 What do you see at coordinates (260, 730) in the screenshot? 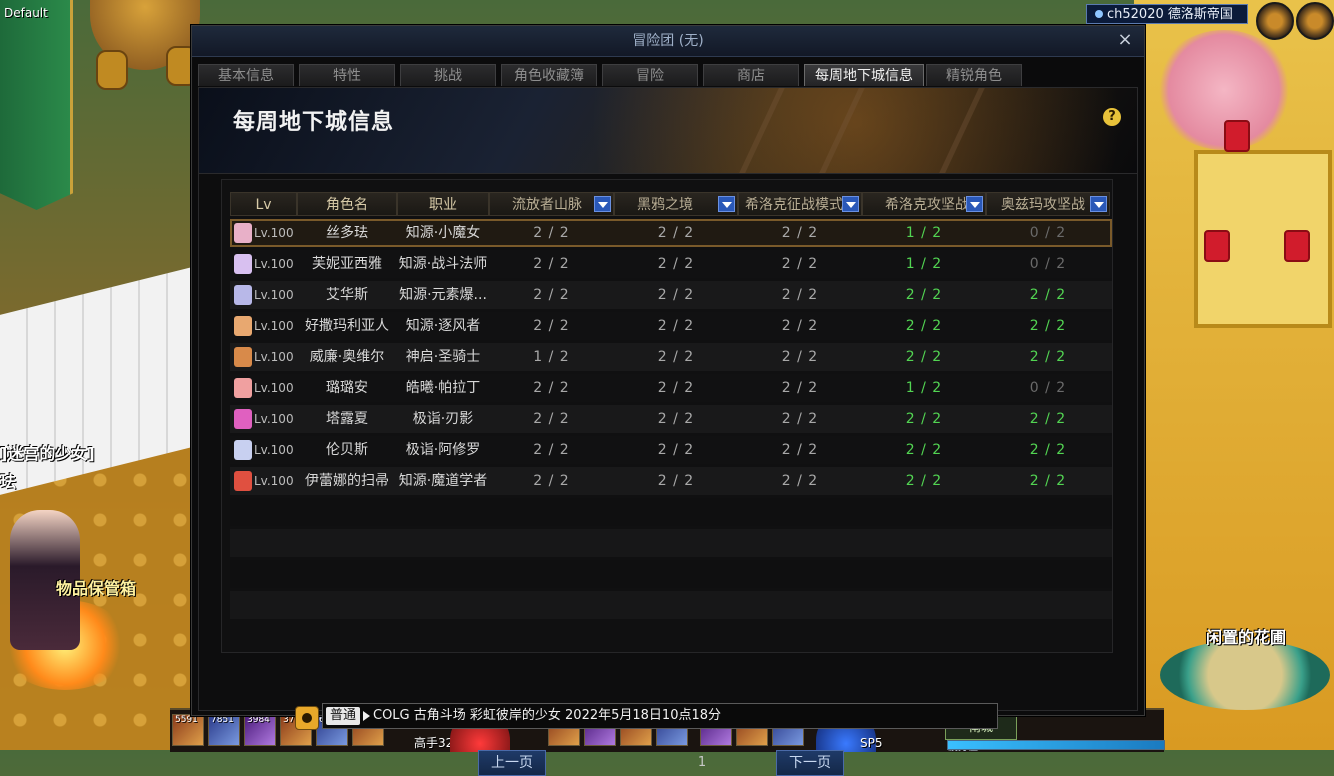
I see `item-slot-3: 3984` at bounding box center [260, 730].